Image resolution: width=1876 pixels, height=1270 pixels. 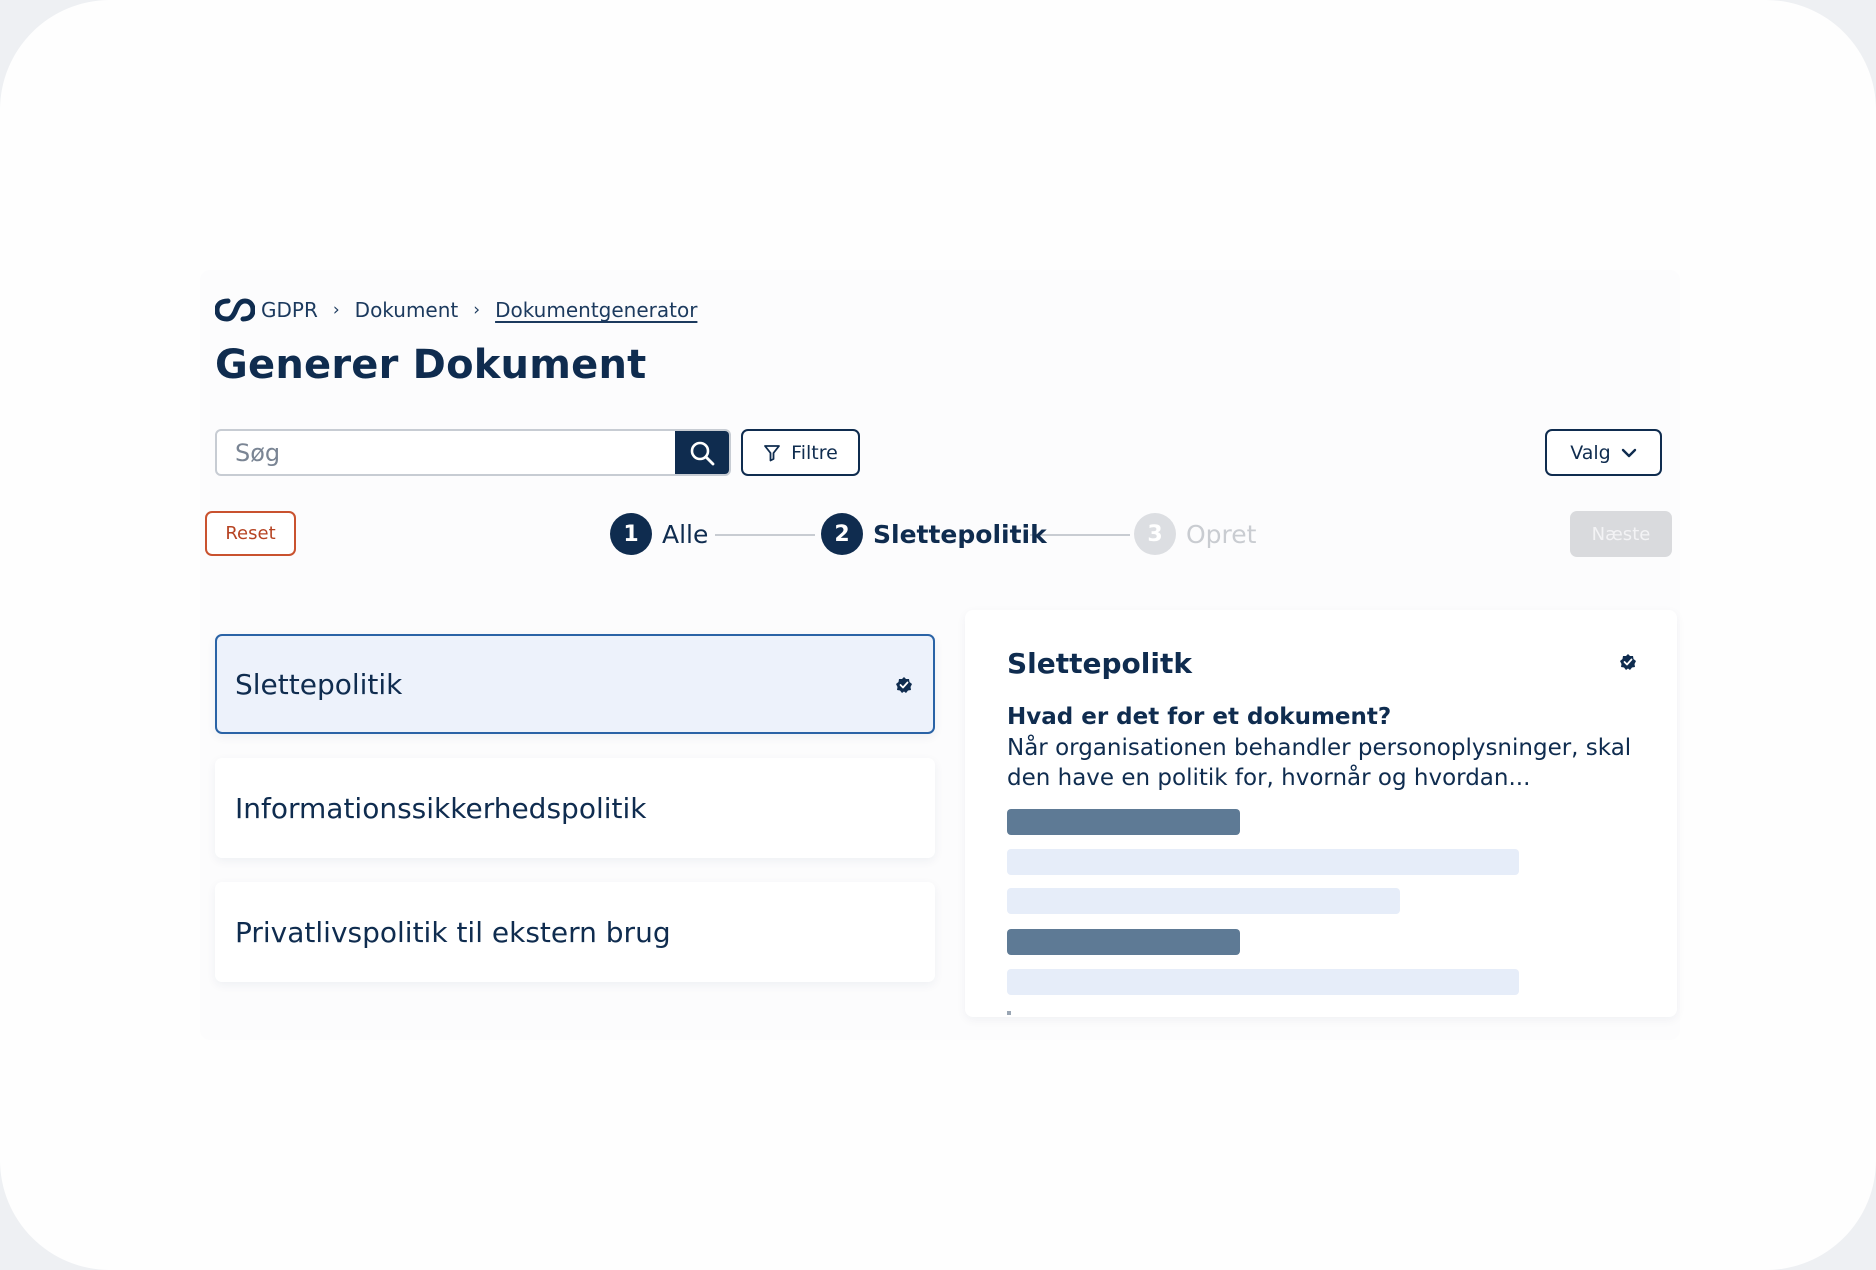 What do you see at coordinates (765, 535) in the screenshot?
I see `step-connector` at bounding box center [765, 535].